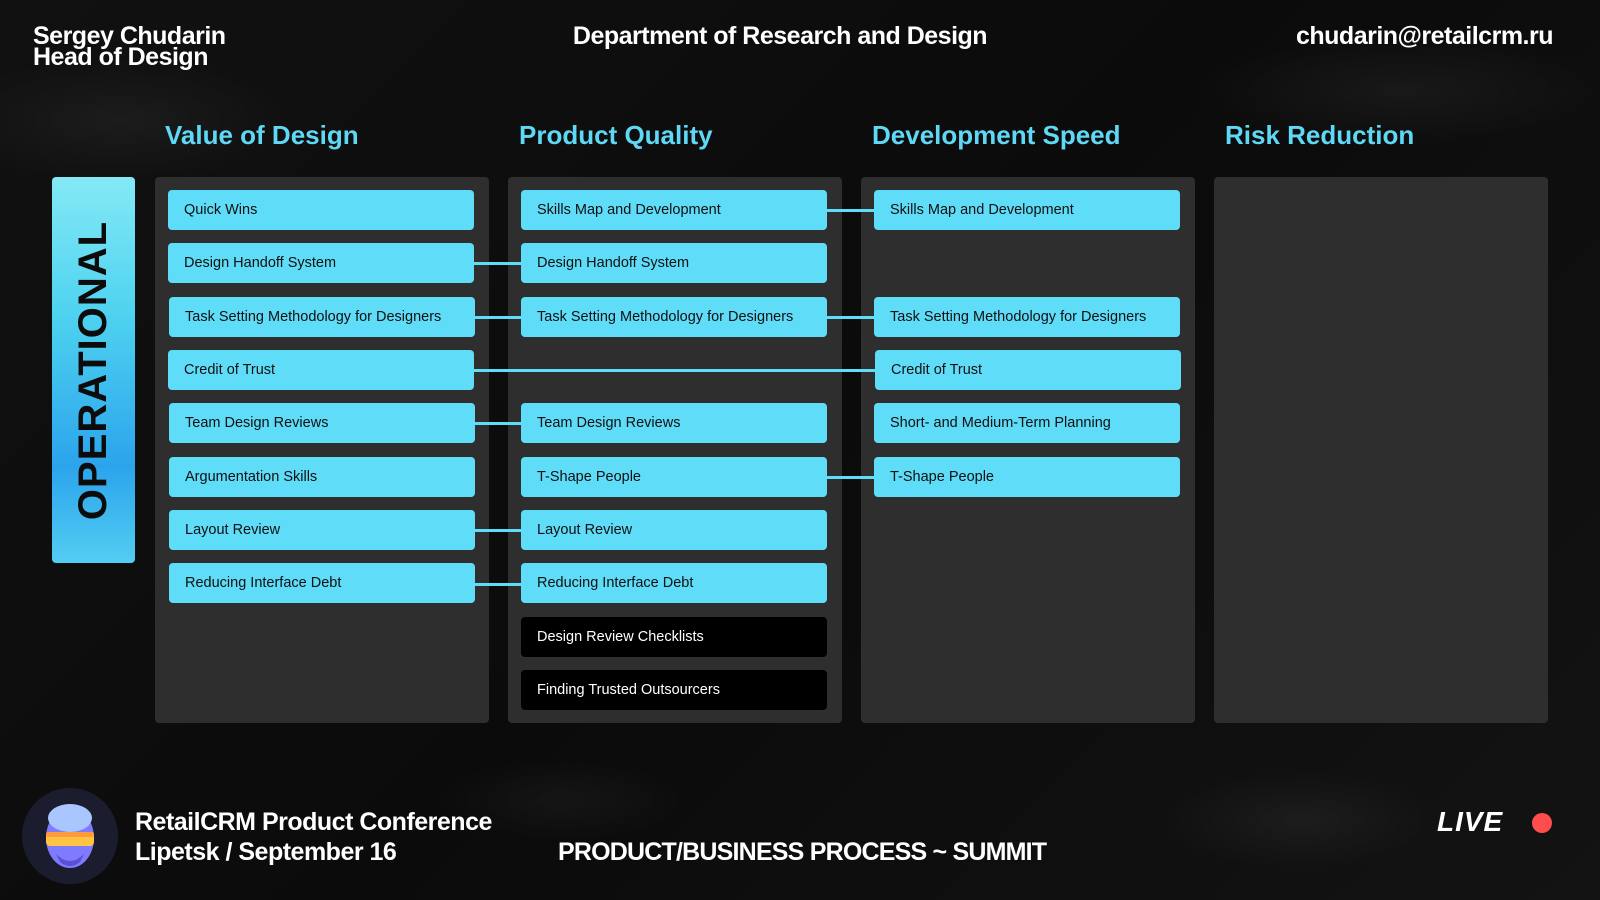 The width and height of the screenshot is (1600, 900). What do you see at coordinates (851, 210) in the screenshot?
I see `connector-skills-map` at bounding box center [851, 210].